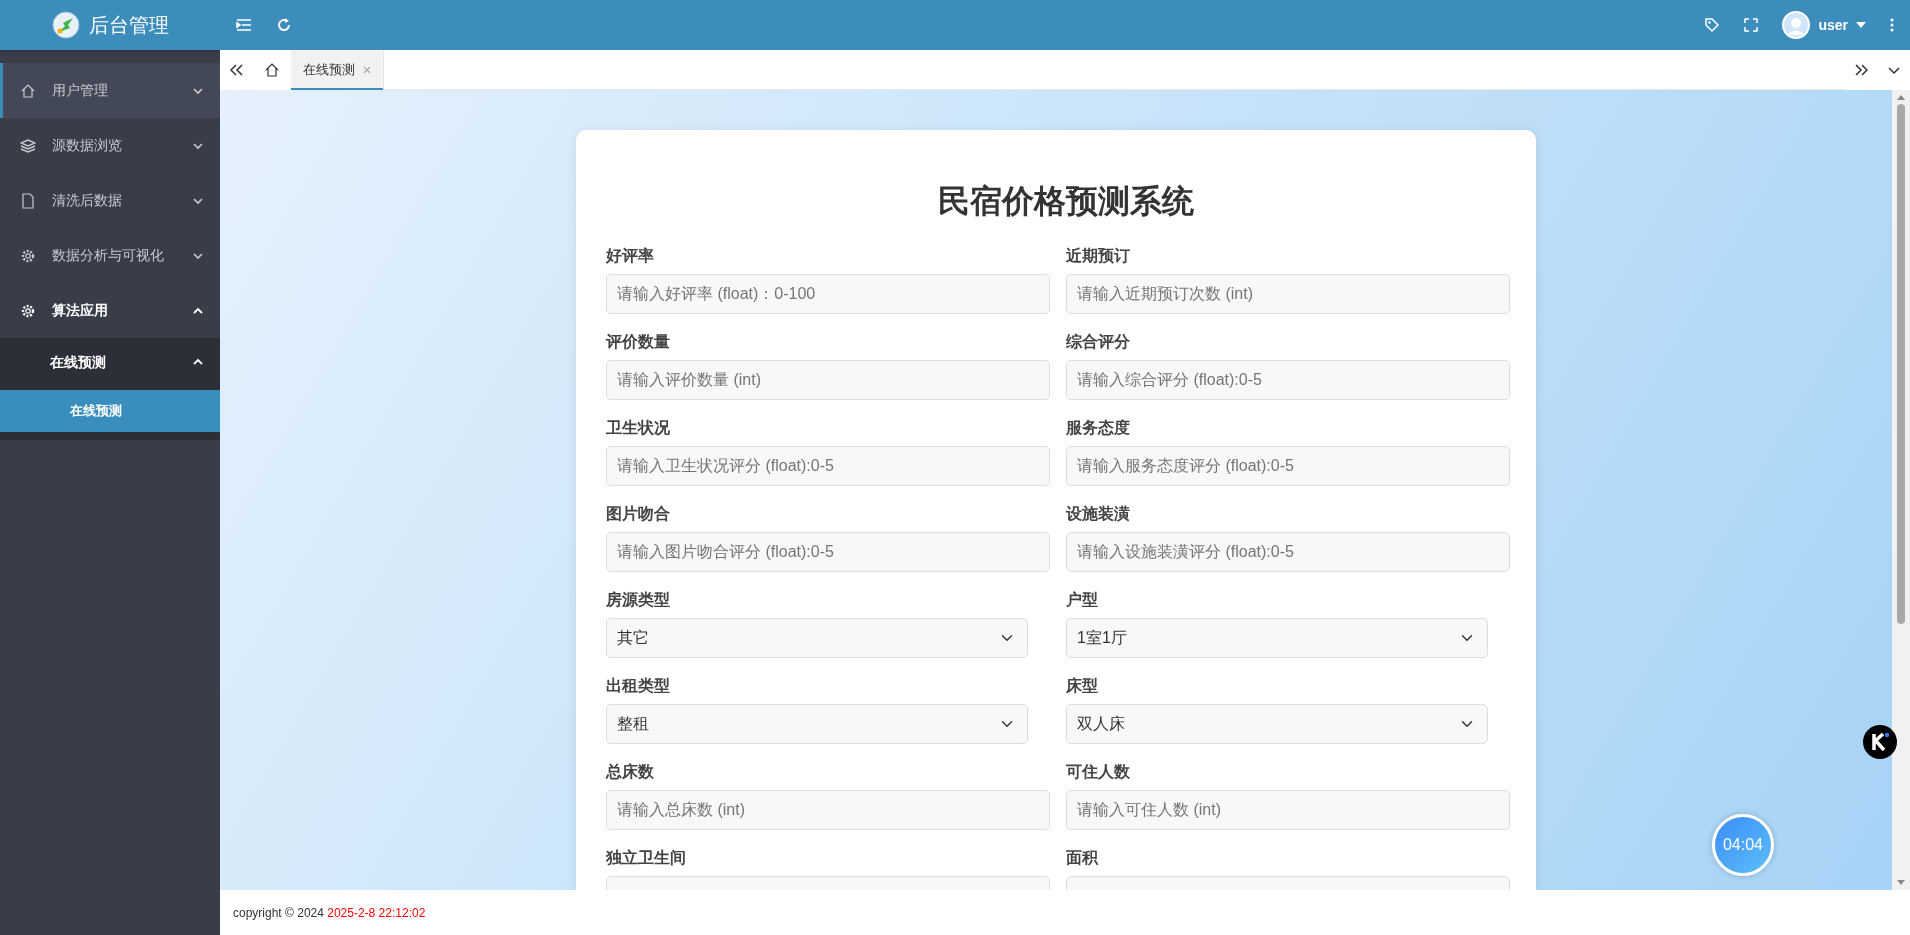 This screenshot has width=1910, height=935. I want to click on input-field: 请输入图片吻合评分 (float):0-5, so click(828, 552).